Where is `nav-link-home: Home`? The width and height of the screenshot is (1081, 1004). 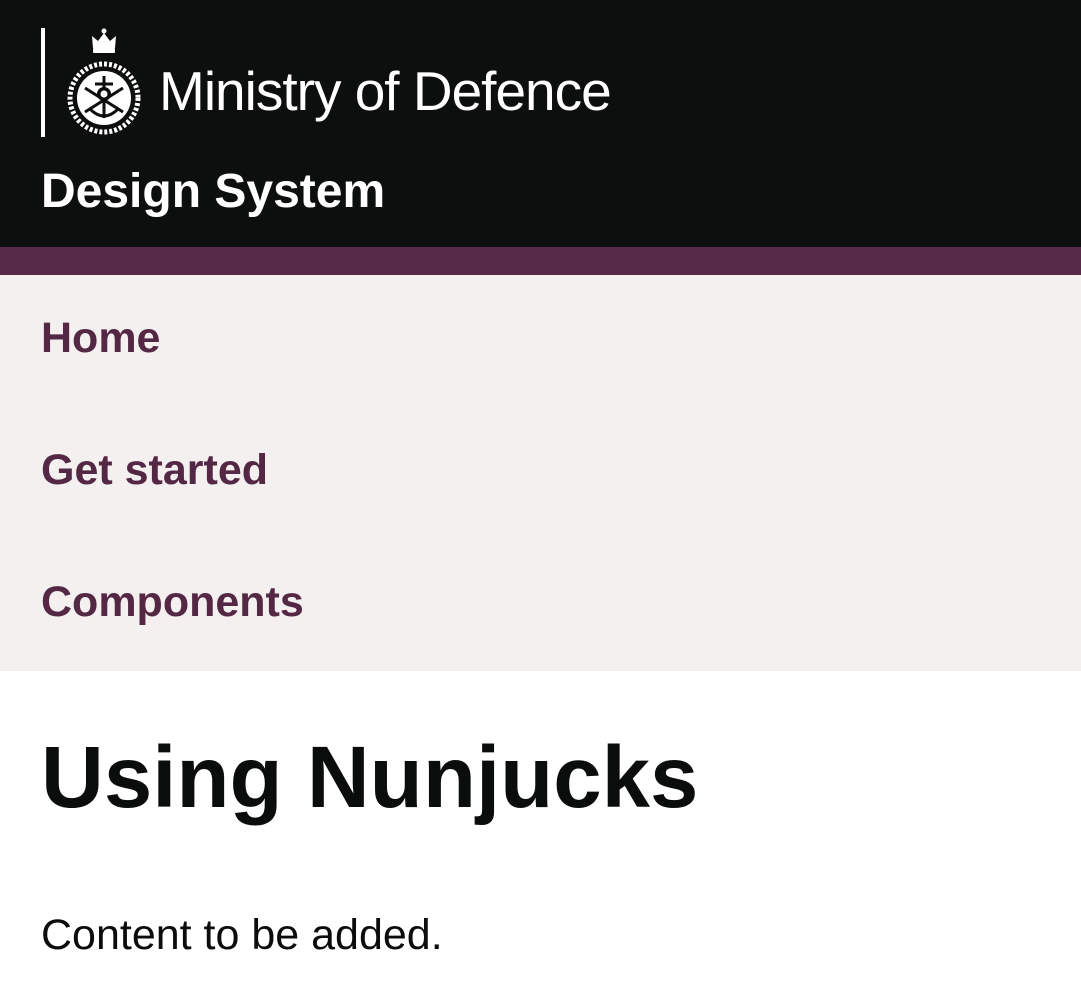
nav-link-home: Home is located at coordinates (100, 339).